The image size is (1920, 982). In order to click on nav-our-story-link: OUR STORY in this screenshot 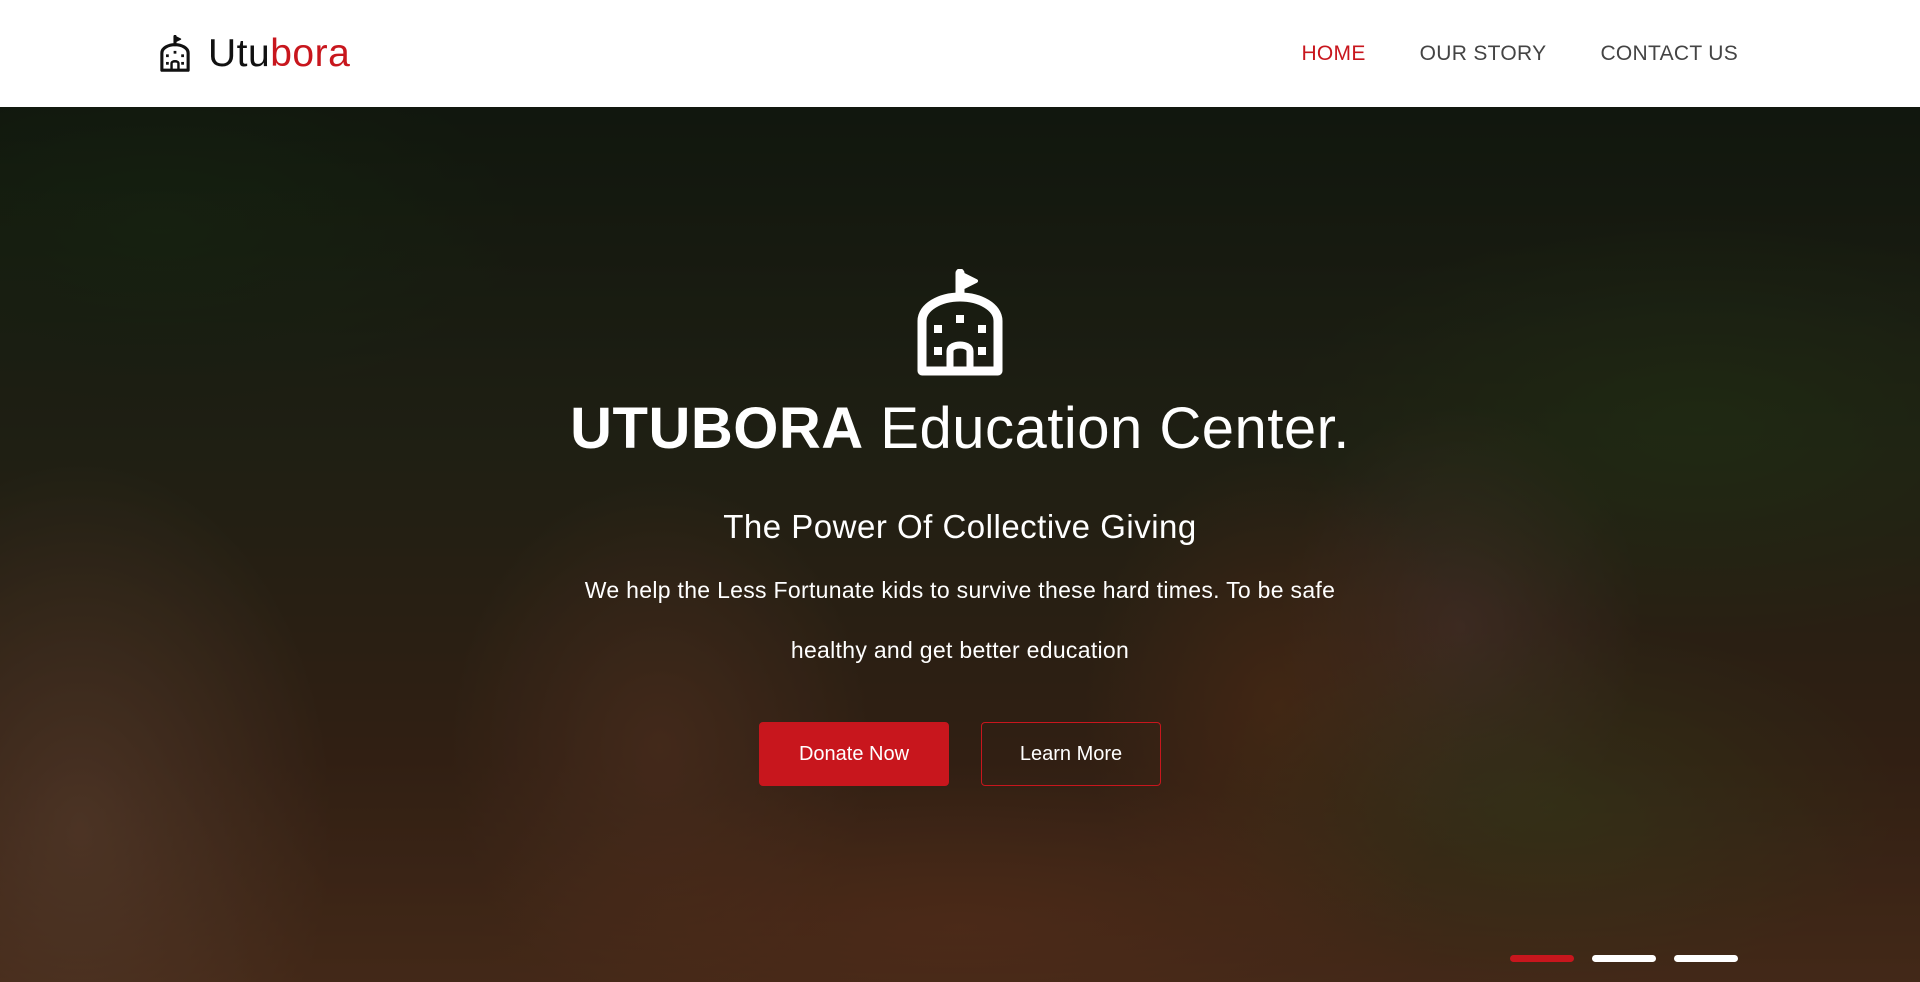, I will do `click(1483, 54)`.